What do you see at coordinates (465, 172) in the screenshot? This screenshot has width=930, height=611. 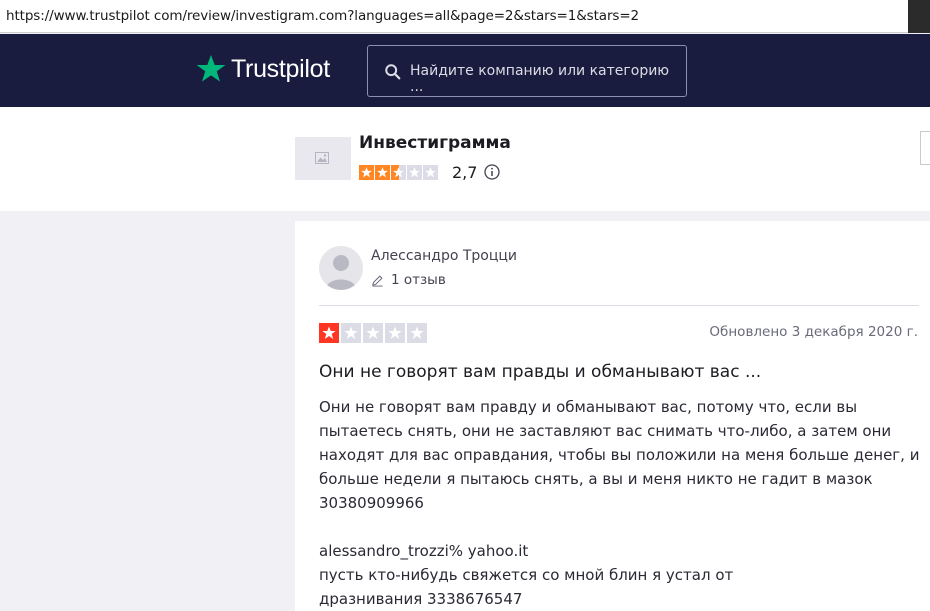 I see `company-rating-score: 2,7` at bounding box center [465, 172].